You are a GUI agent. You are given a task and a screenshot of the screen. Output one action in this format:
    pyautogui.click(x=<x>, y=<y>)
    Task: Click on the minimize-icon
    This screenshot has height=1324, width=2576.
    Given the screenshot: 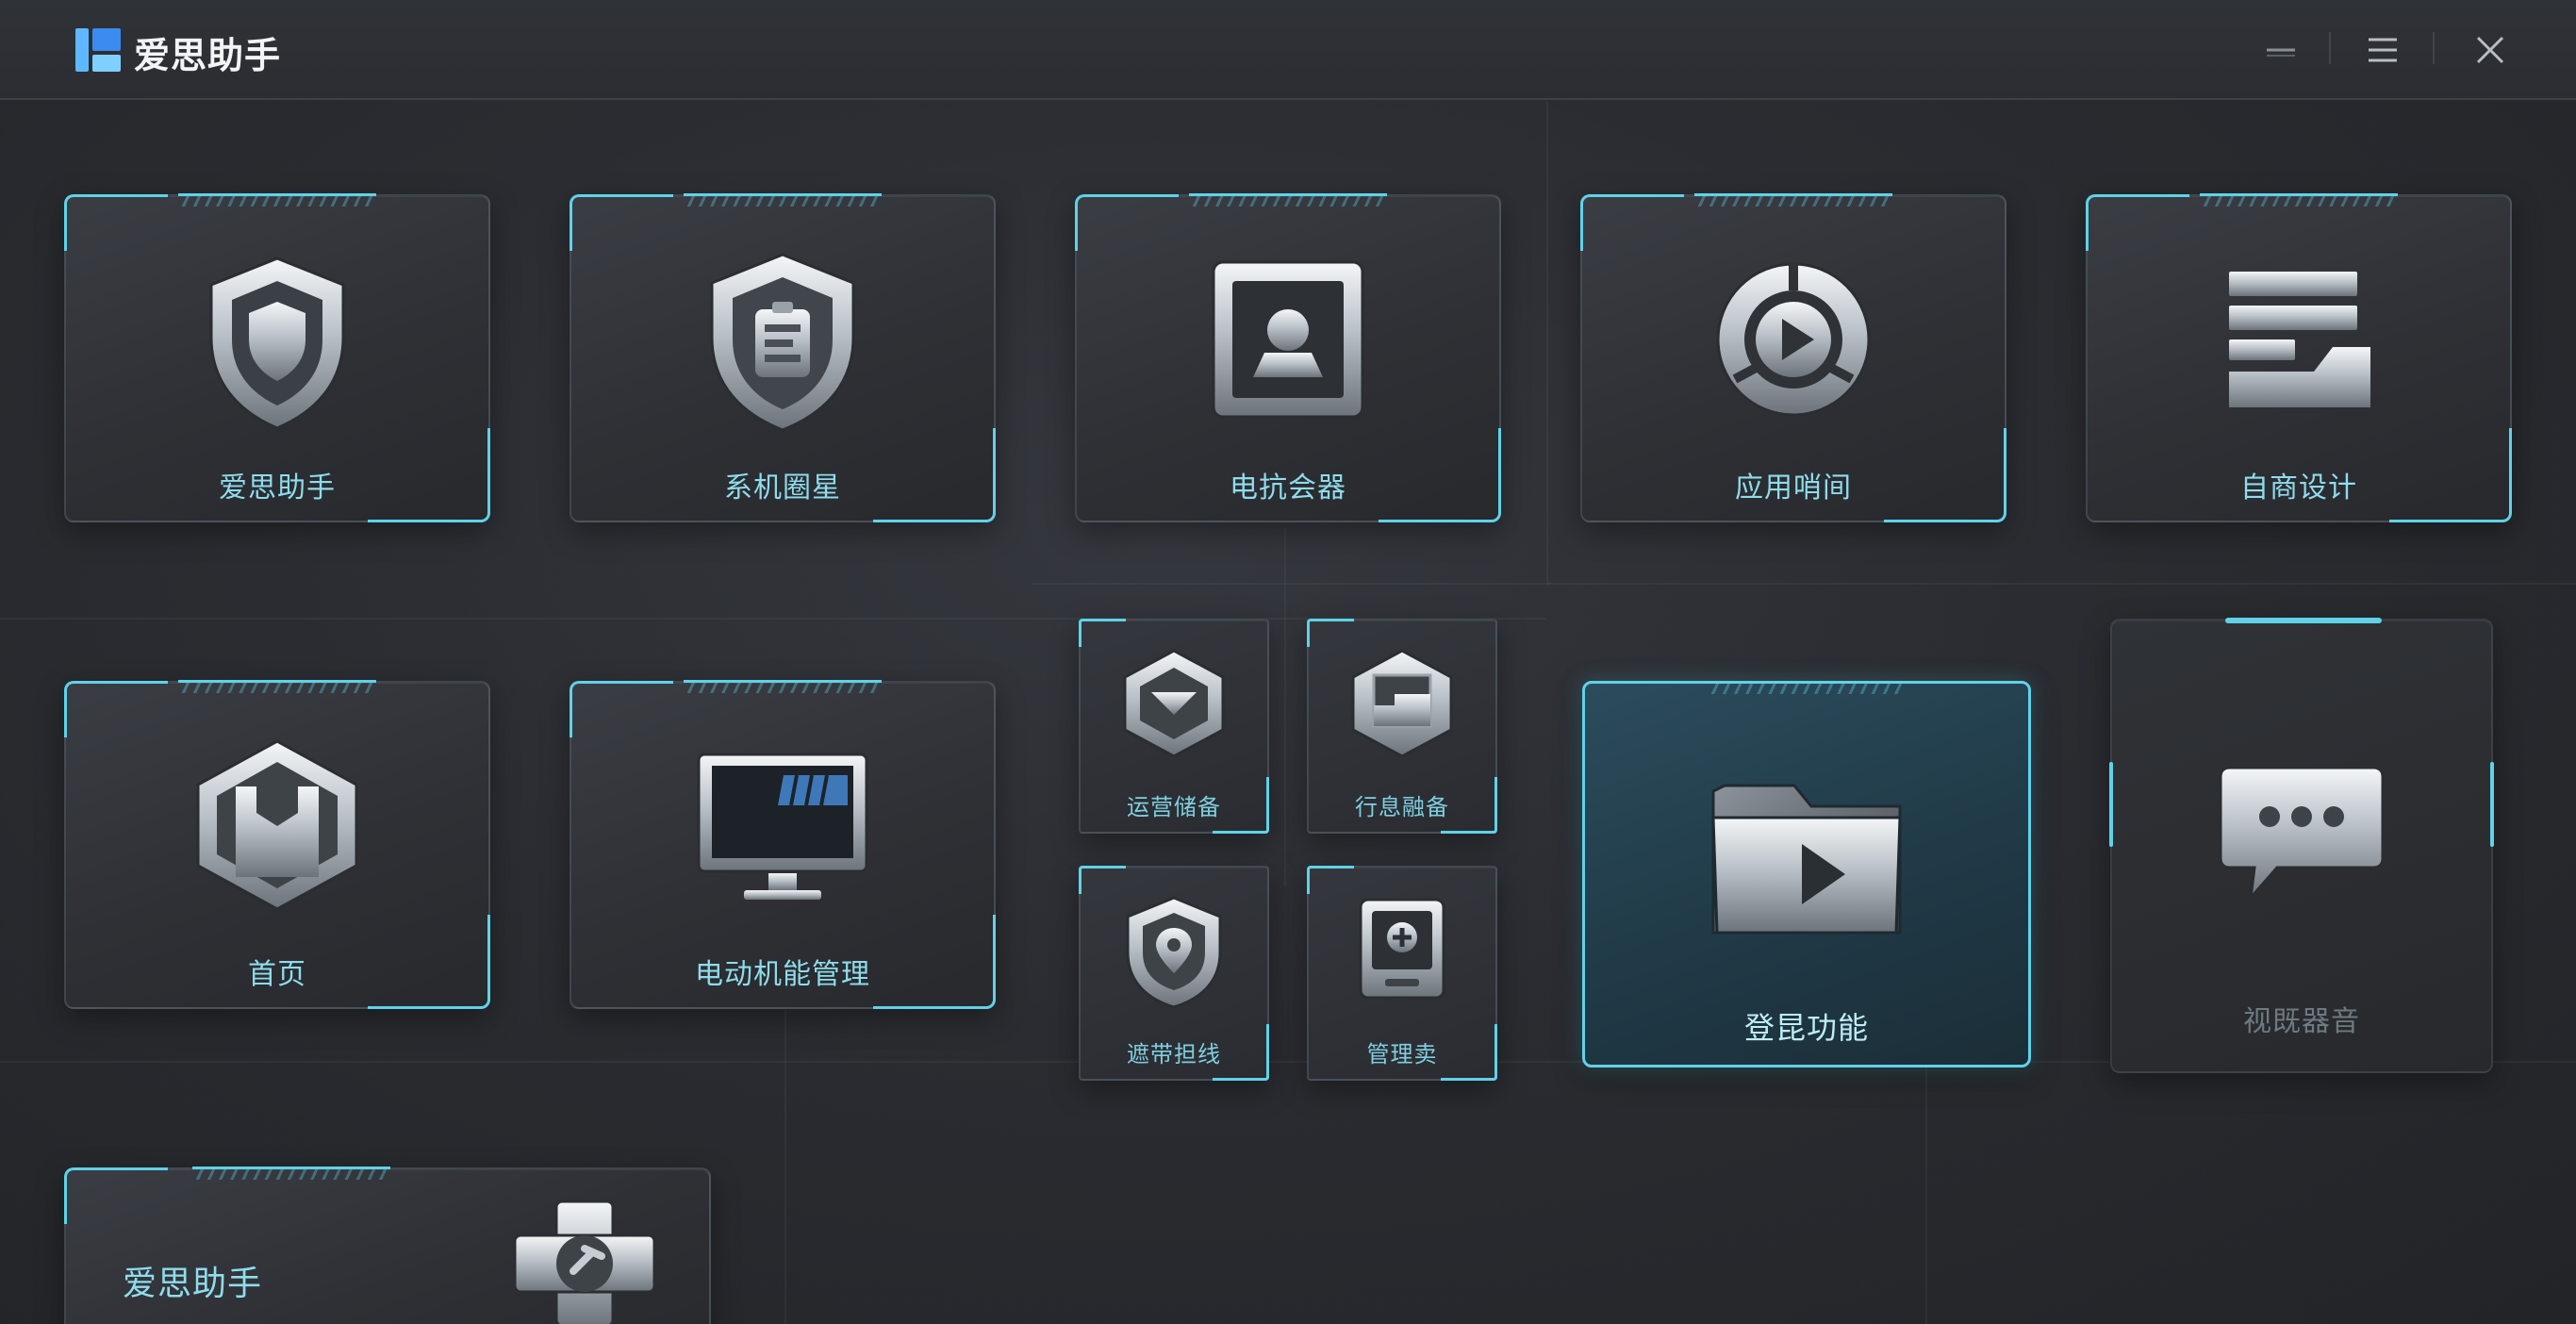 What is the action you would take?
    pyautogui.click(x=2281, y=52)
    